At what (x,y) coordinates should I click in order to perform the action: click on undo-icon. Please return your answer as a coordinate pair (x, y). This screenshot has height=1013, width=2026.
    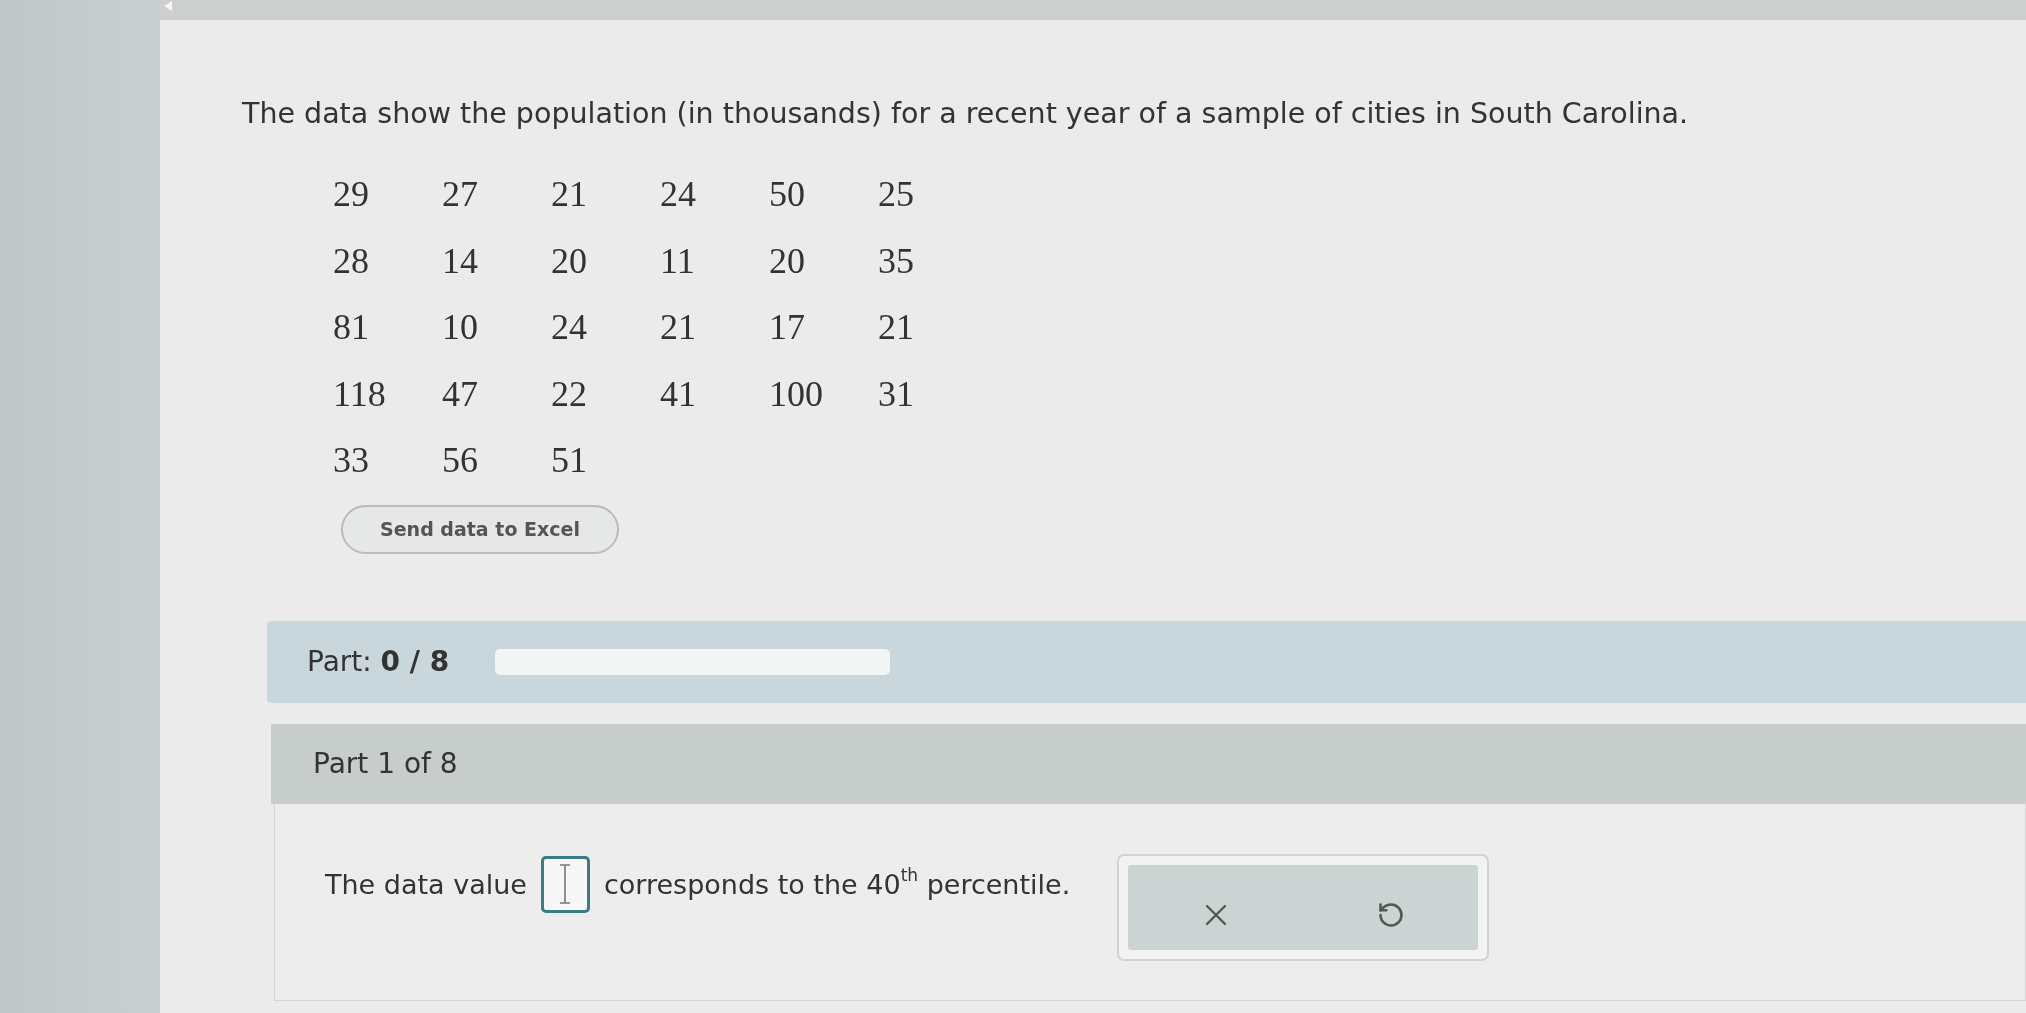
    Looking at the image, I should click on (1390, 915).